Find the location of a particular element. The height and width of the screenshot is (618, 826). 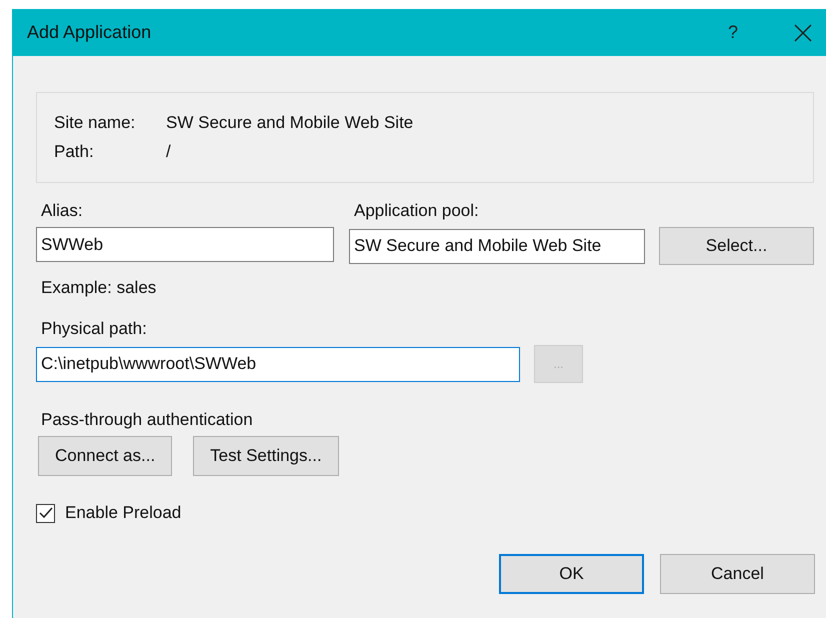

pass-through-label: Pass-through authentication is located at coordinates (147, 420).